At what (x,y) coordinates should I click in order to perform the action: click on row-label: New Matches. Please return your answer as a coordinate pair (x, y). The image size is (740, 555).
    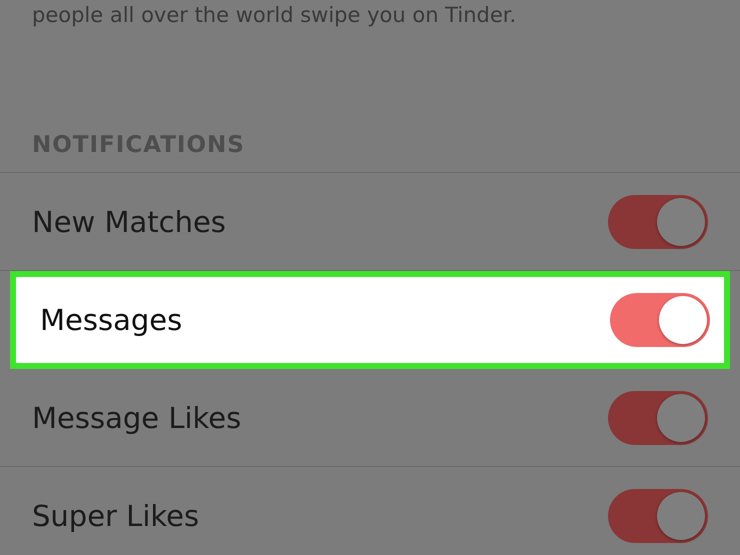
    Looking at the image, I should click on (129, 221).